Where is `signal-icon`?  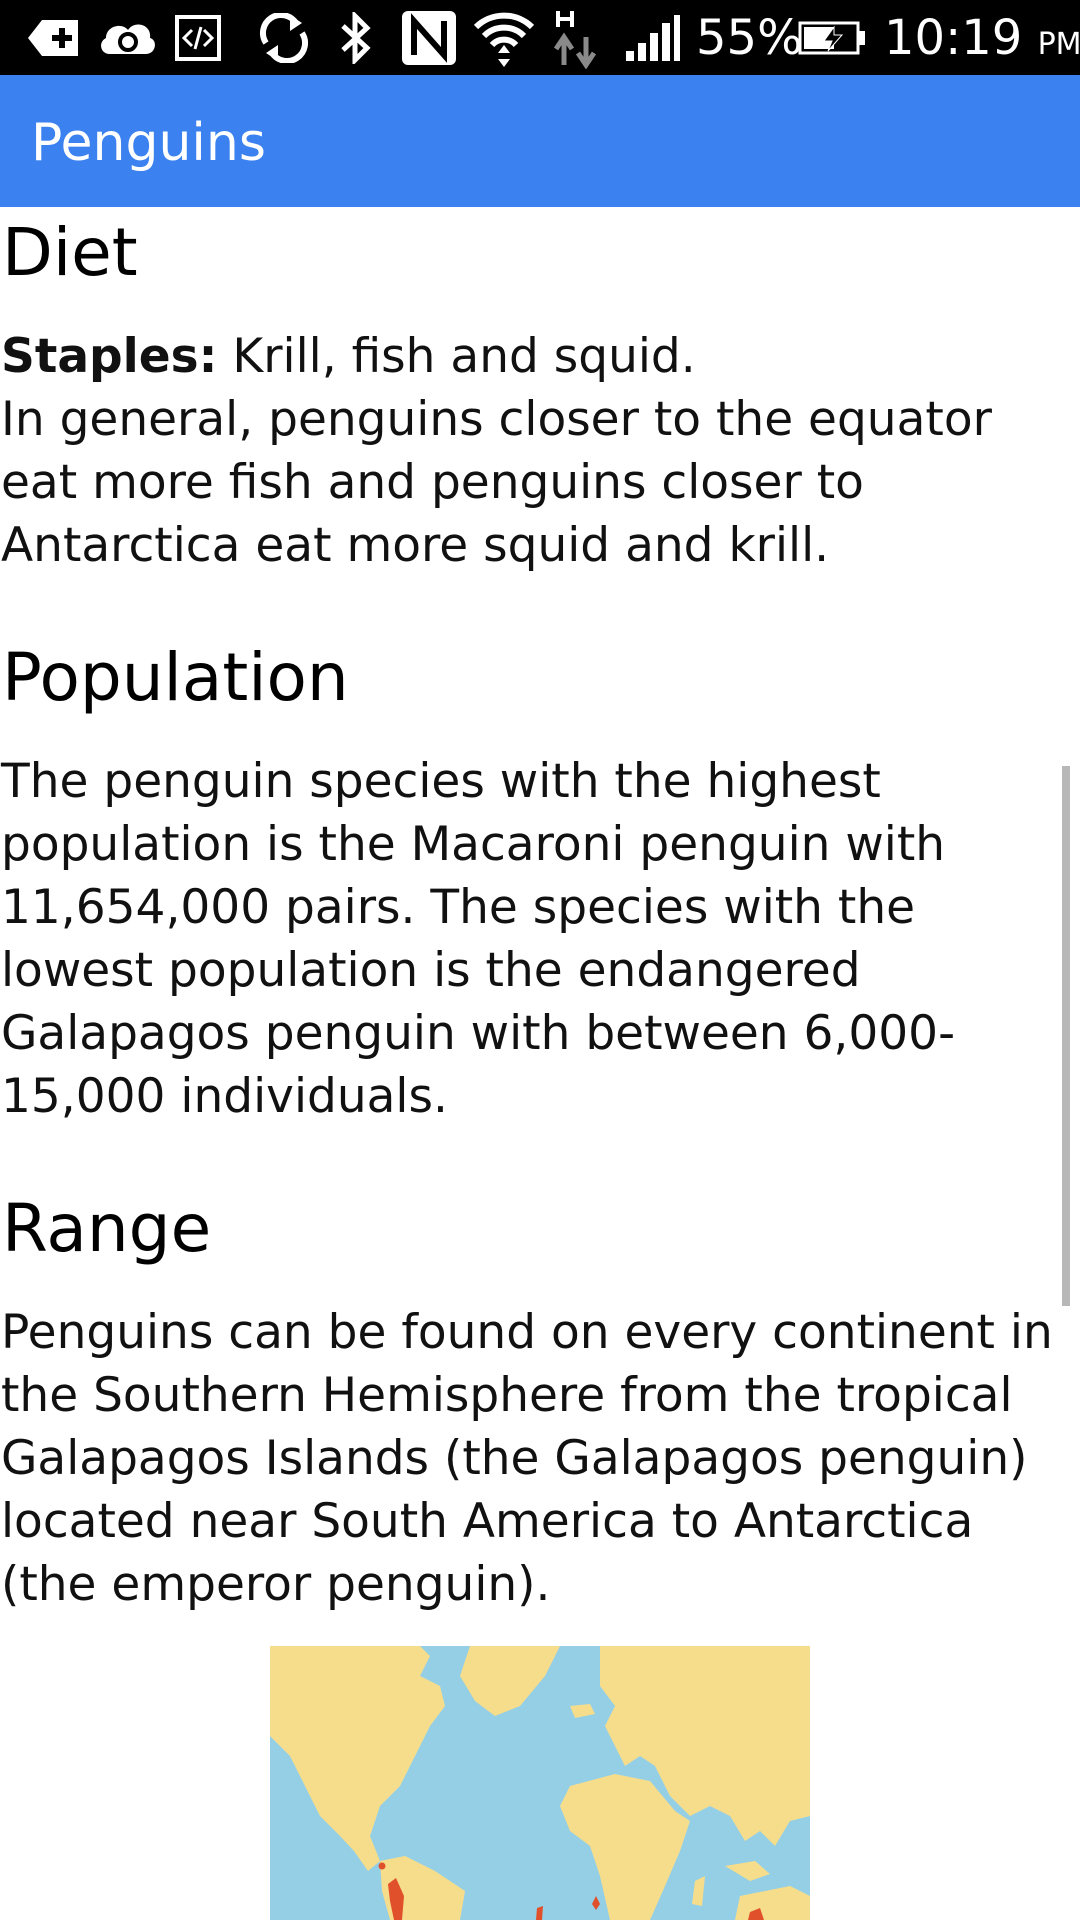 signal-icon is located at coordinates (653, 38).